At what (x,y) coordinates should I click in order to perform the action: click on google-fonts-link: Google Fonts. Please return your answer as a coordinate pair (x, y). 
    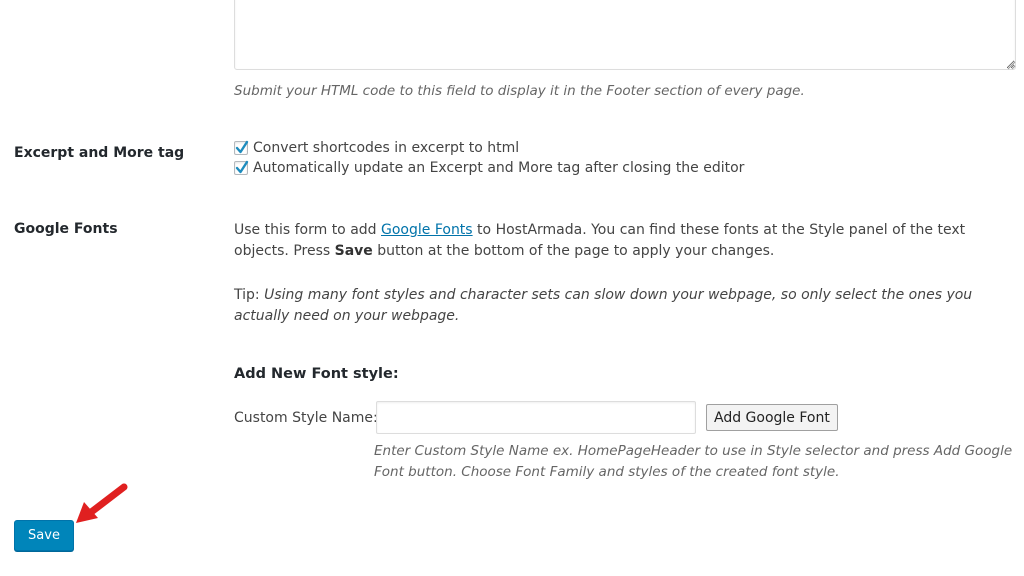
    Looking at the image, I should click on (427, 230).